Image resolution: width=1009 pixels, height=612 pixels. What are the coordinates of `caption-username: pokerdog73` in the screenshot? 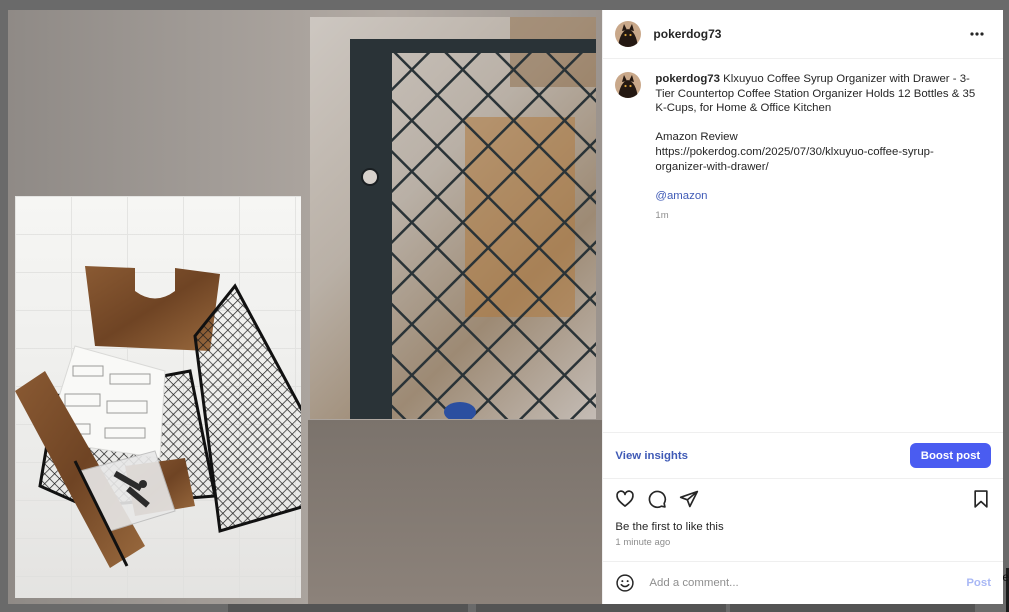 It's located at (687, 79).